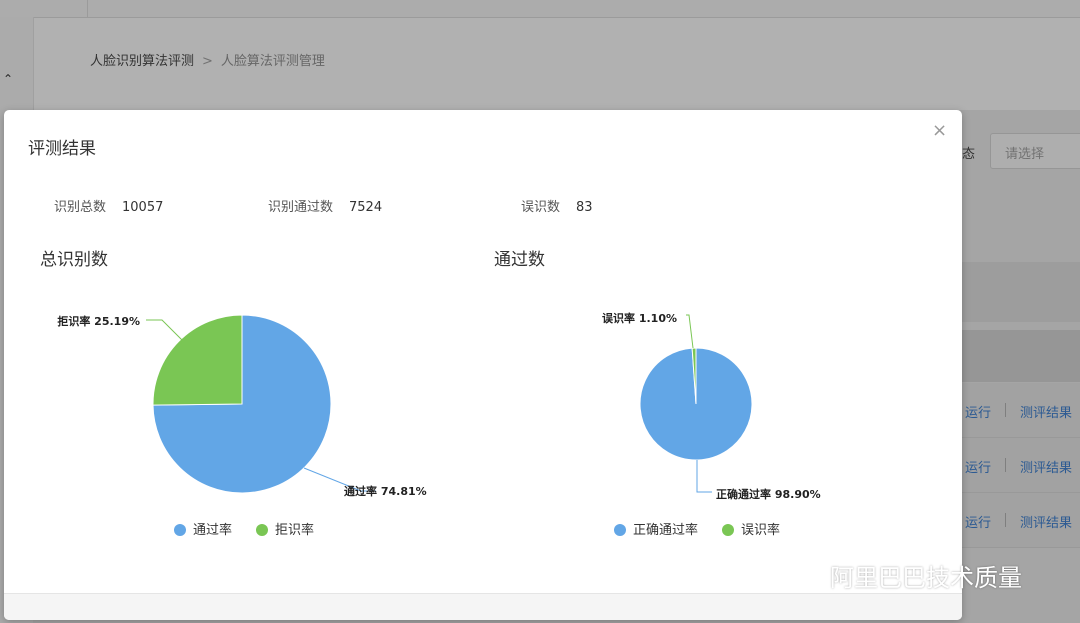  I want to click on legend-item: 正确通过率, so click(665, 530).